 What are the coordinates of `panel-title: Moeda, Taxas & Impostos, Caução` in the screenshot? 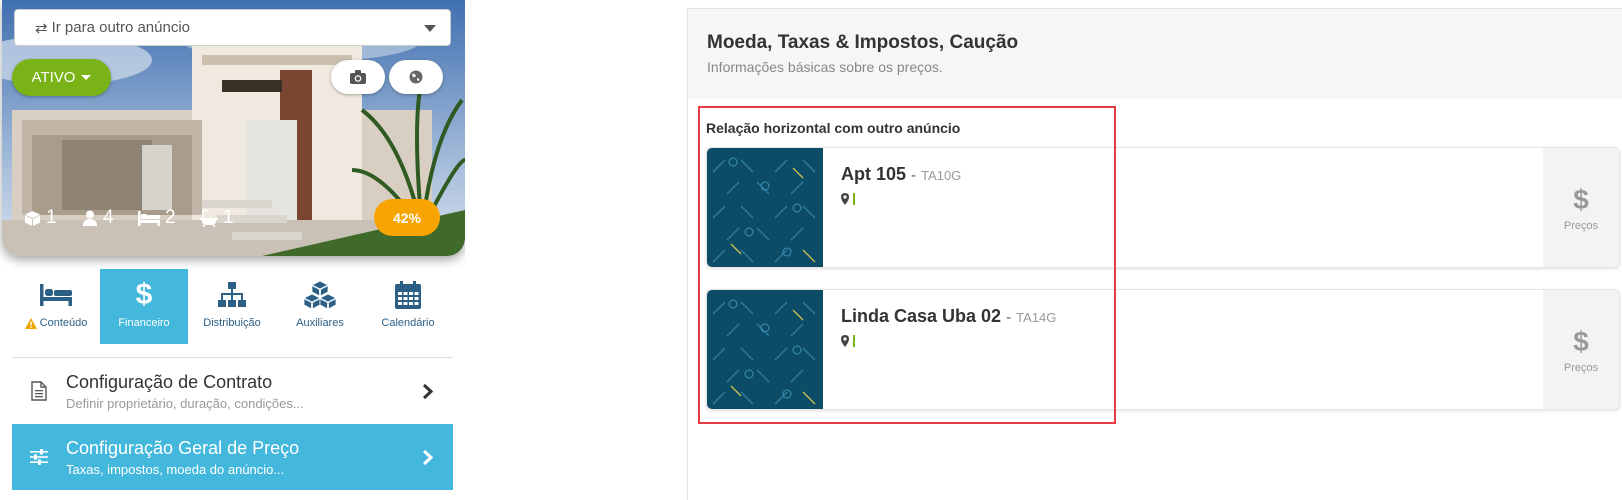 It's located at (863, 42).